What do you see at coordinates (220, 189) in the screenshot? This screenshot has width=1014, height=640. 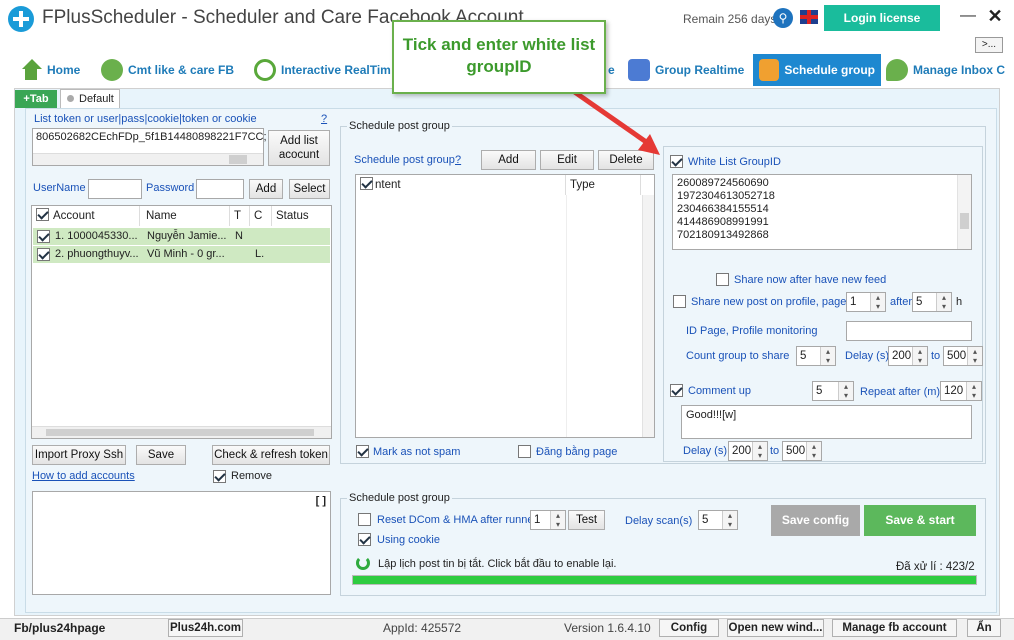 I see `password-input` at bounding box center [220, 189].